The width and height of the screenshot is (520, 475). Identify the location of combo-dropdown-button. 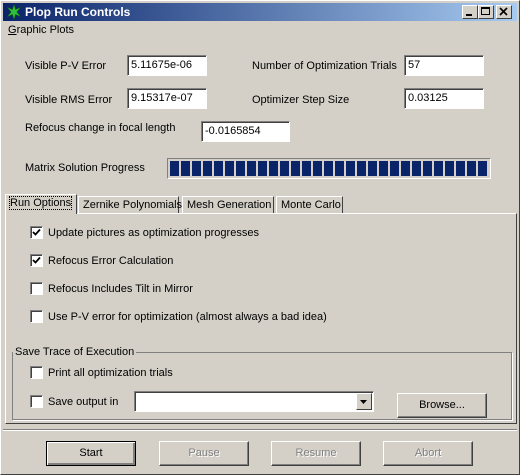
(364, 401).